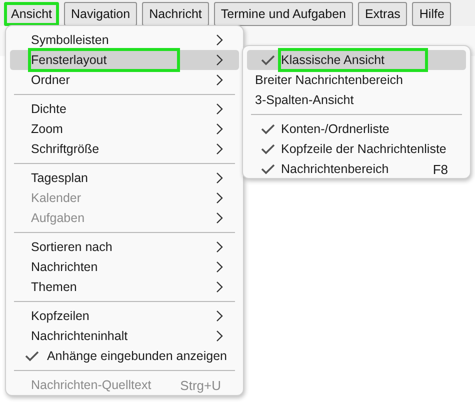 This screenshot has height=404, width=475. What do you see at coordinates (124, 356) in the screenshot?
I see `menu-item: Anhänge eingebunden anzeigen` at bounding box center [124, 356].